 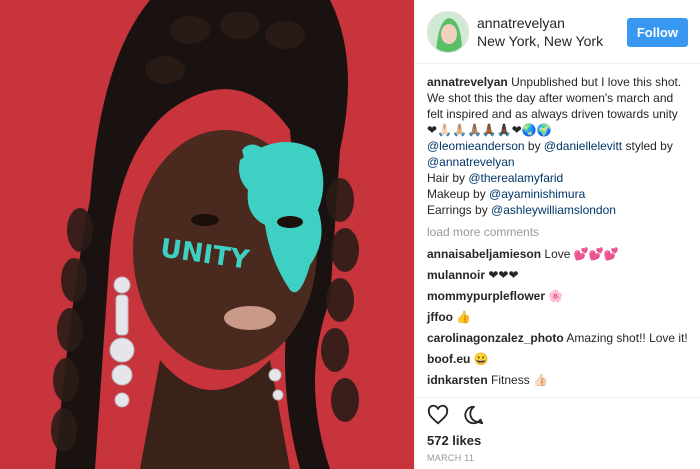 I want to click on caption-hair-label: Hair by, so click(x=448, y=178).